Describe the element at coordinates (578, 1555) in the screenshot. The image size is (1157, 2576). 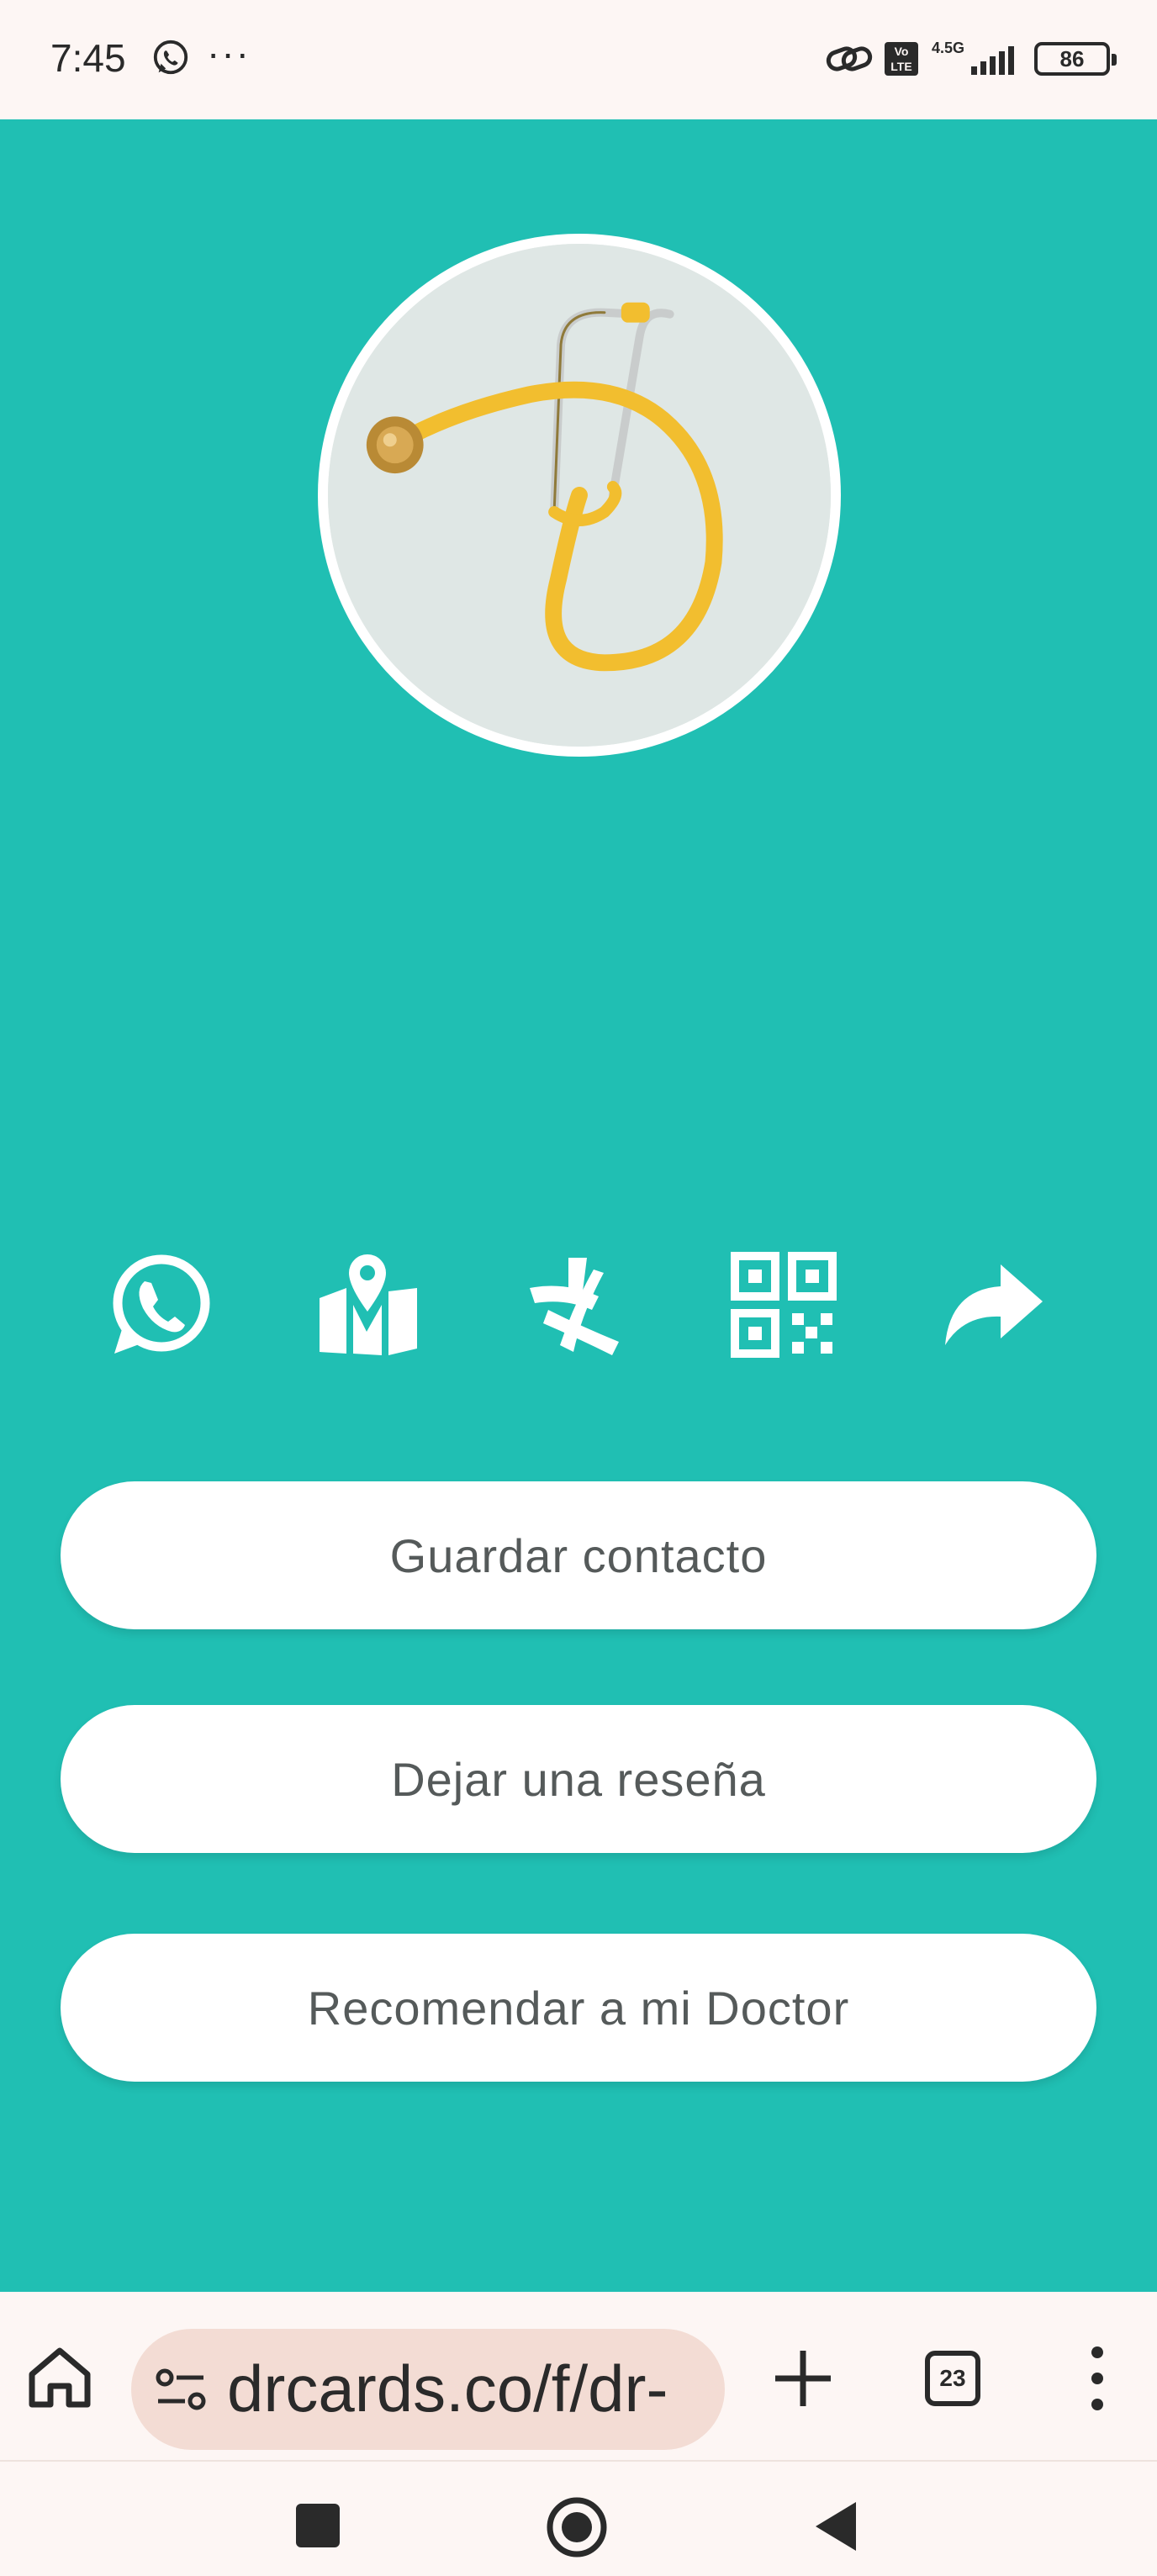
I see `save-contact-button: Guardar contacto` at that location.